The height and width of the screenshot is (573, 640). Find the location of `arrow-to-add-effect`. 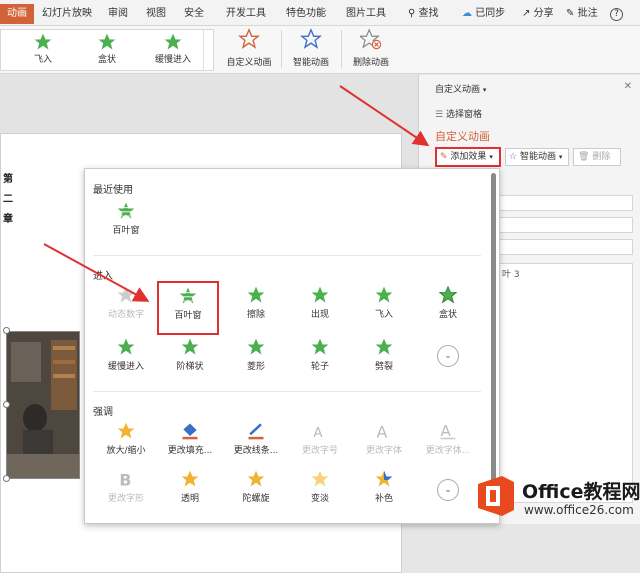

arrow-to-add-effect is located at coordinates (384, 116).